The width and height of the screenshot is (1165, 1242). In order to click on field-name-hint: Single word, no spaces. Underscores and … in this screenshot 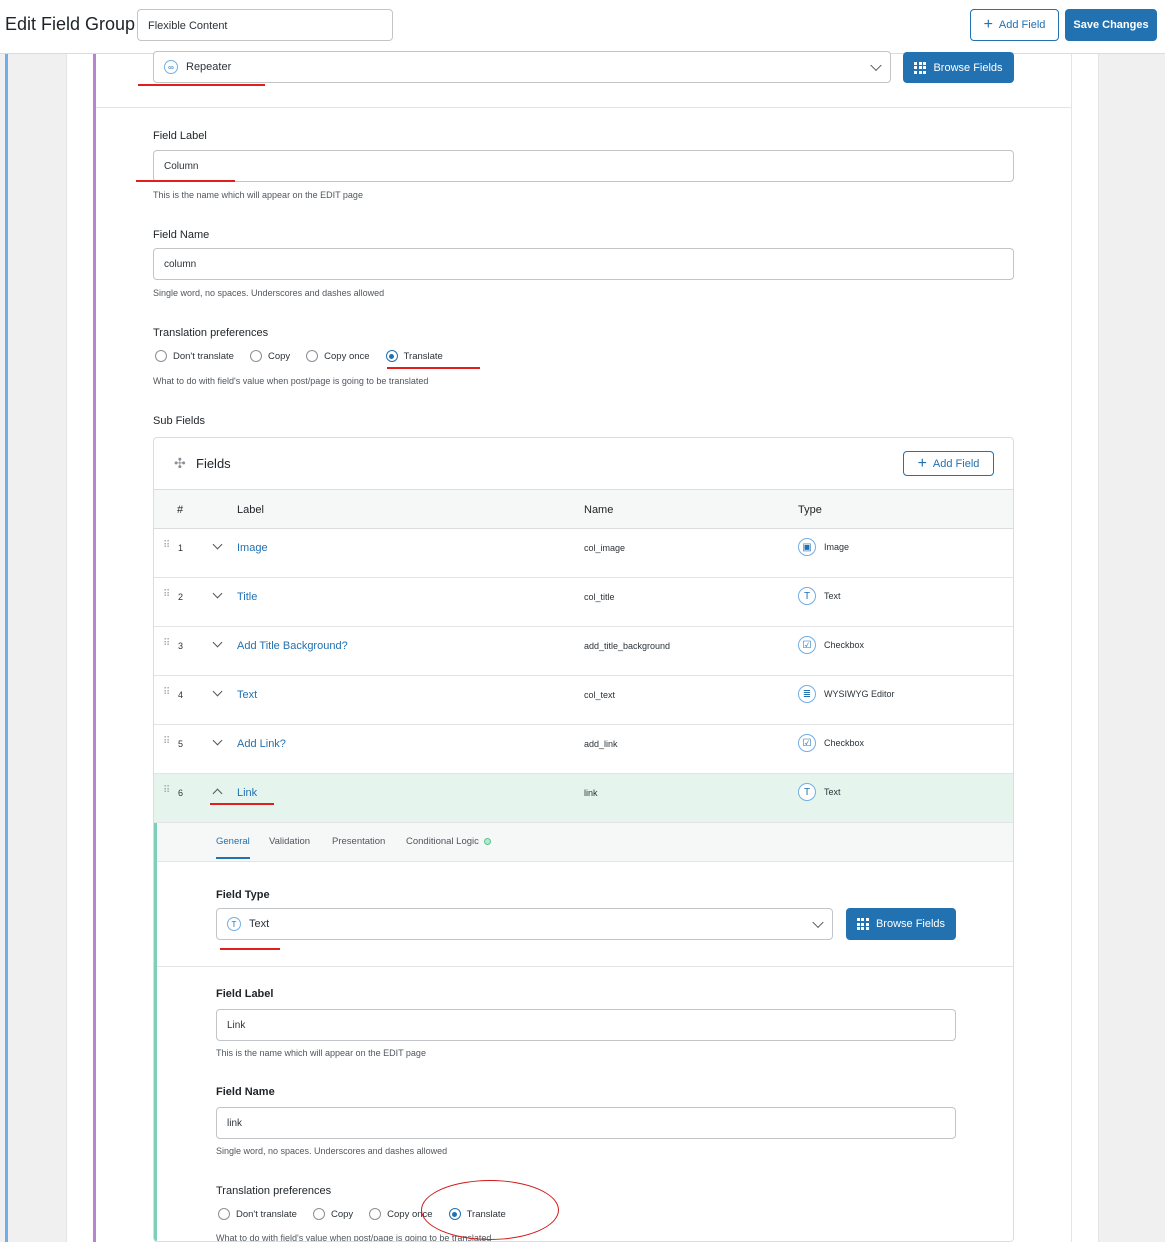, I will do `click(269, 293)`.